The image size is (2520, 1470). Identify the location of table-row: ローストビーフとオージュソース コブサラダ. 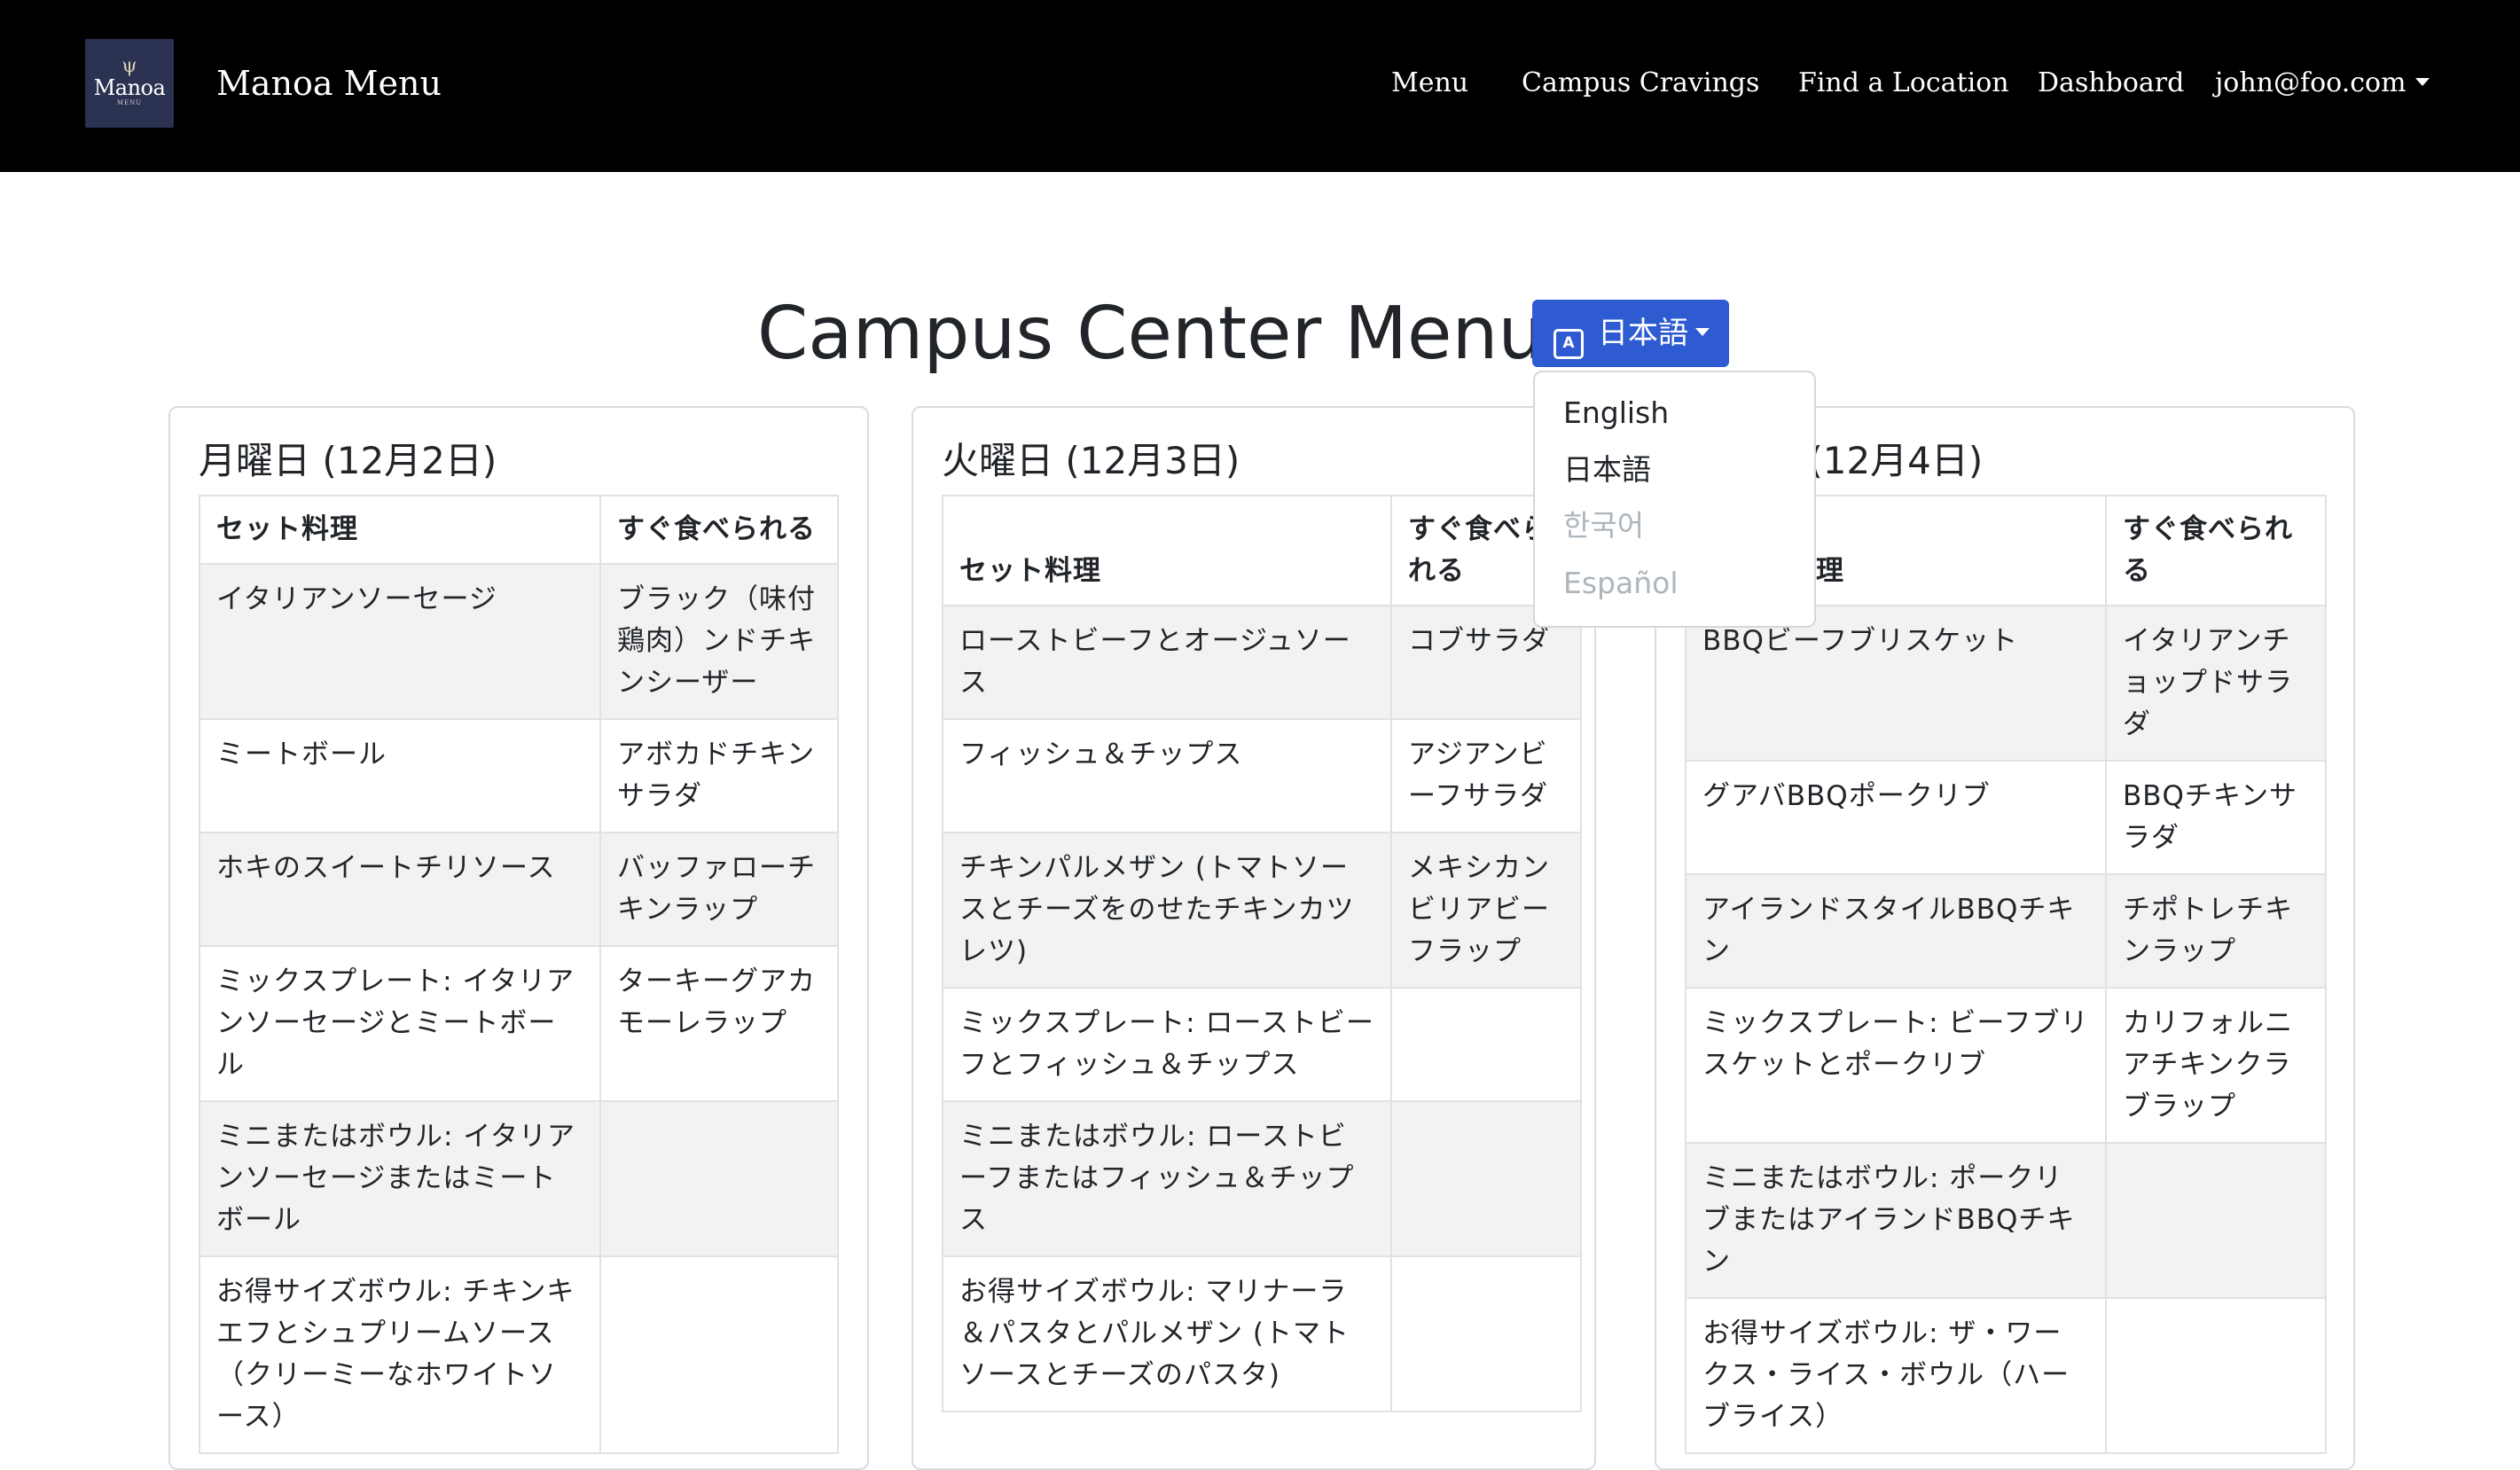
(1262, 663).